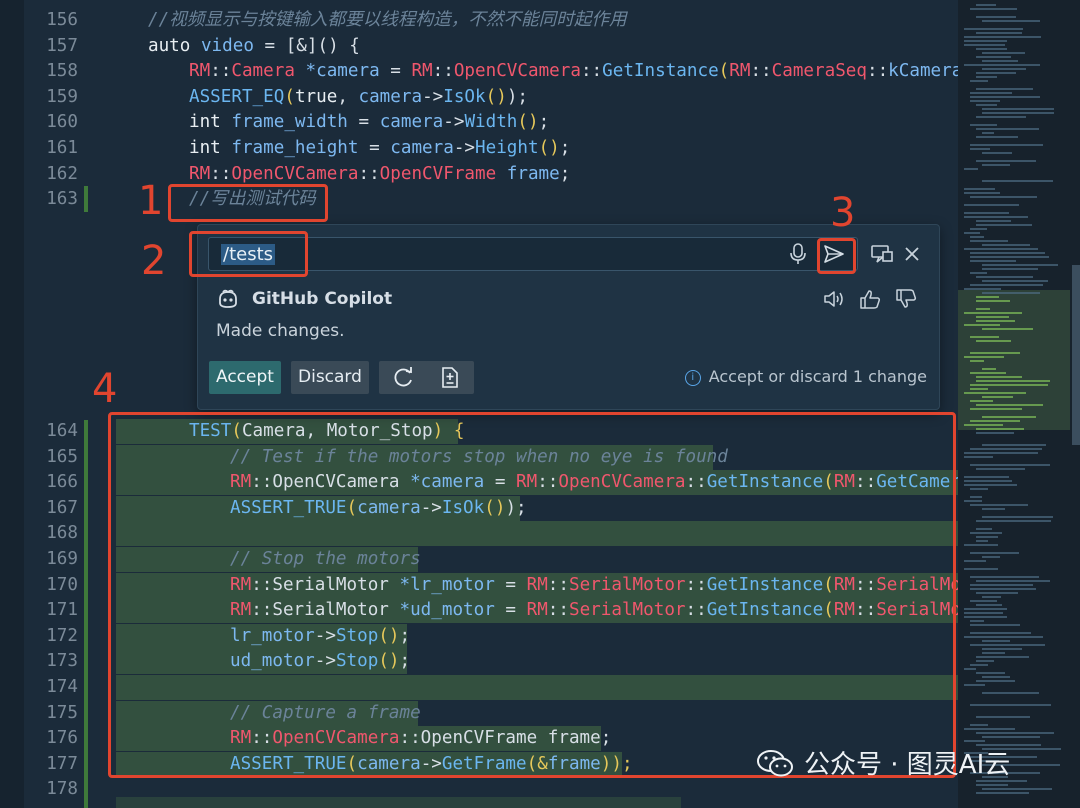 Image resolution: width=1080 pixels, height=808 pixels. What do you see at coordinates (479, 789) in the screenshot?
I see `code-line: 178` at bounding box center [479, 789].